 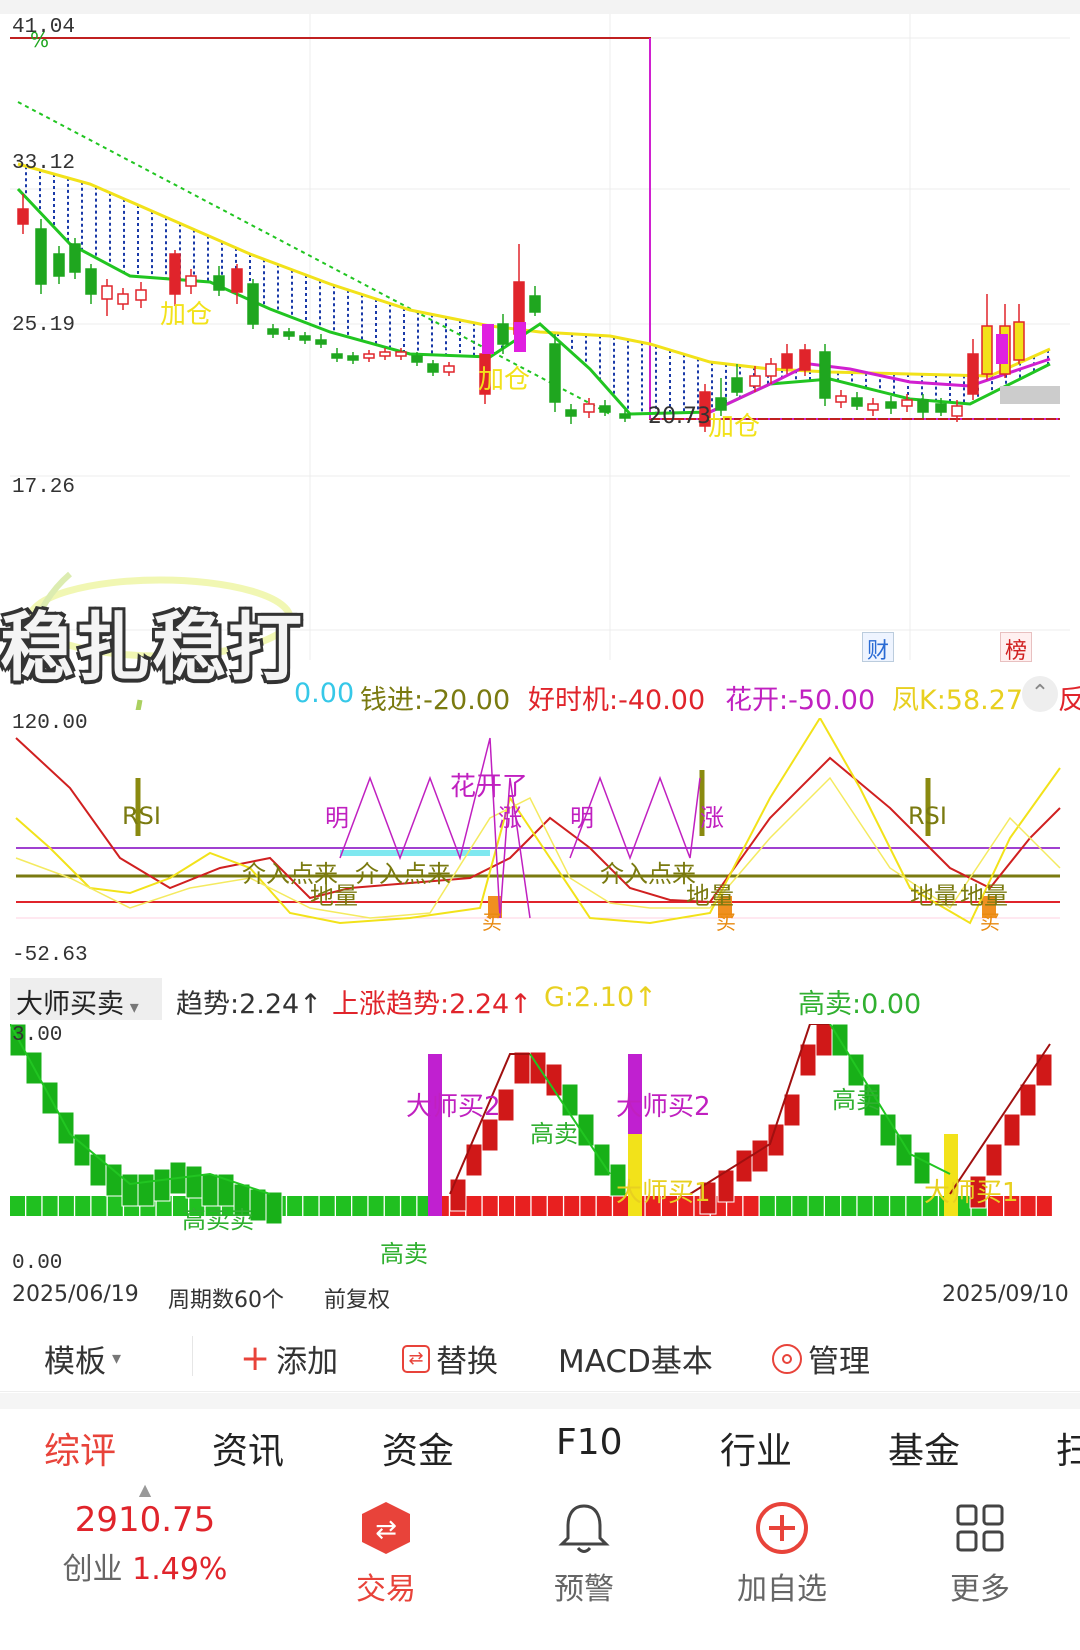 I want to click on finance-badge: 财, so click(x=878, y=648).